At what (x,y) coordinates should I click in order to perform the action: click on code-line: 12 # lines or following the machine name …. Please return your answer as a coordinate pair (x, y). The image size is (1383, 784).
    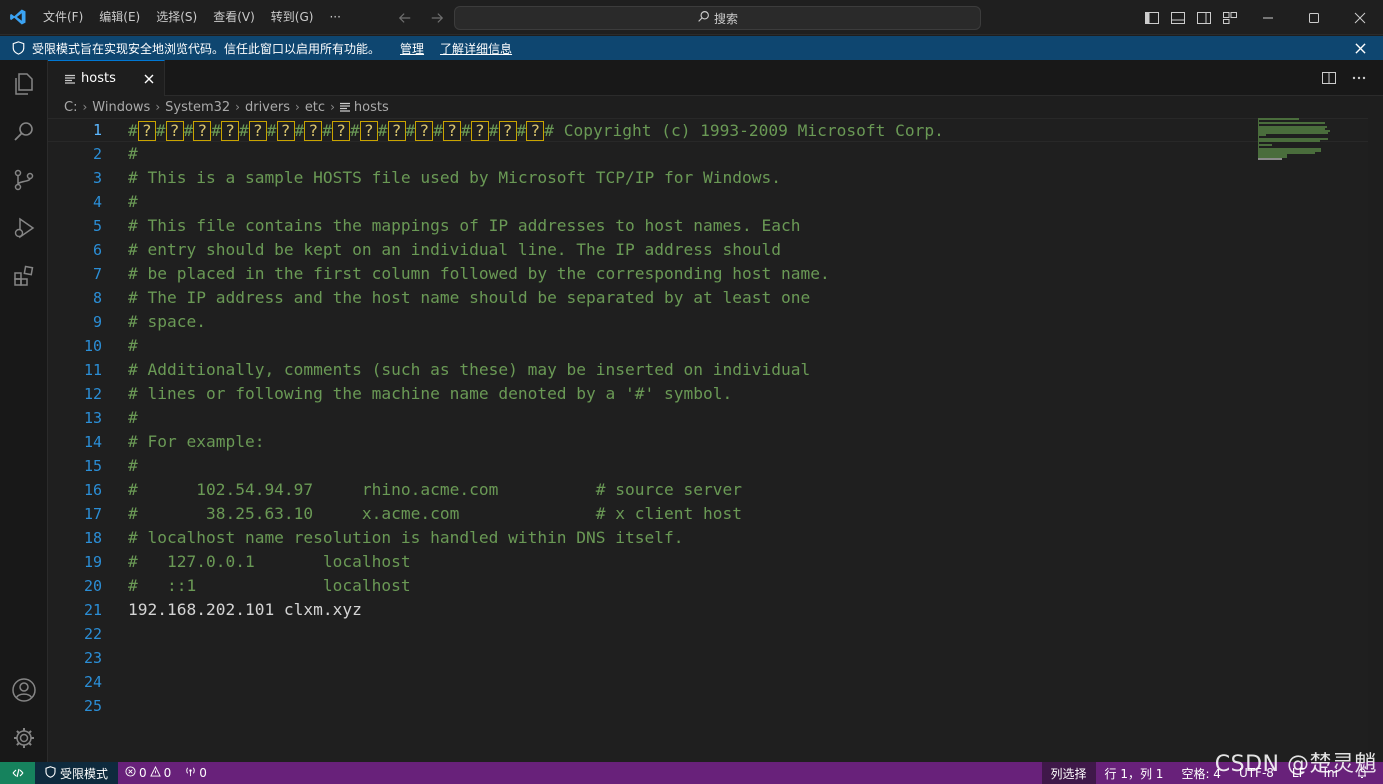
    Looking at the image, I should click on (708, 394).